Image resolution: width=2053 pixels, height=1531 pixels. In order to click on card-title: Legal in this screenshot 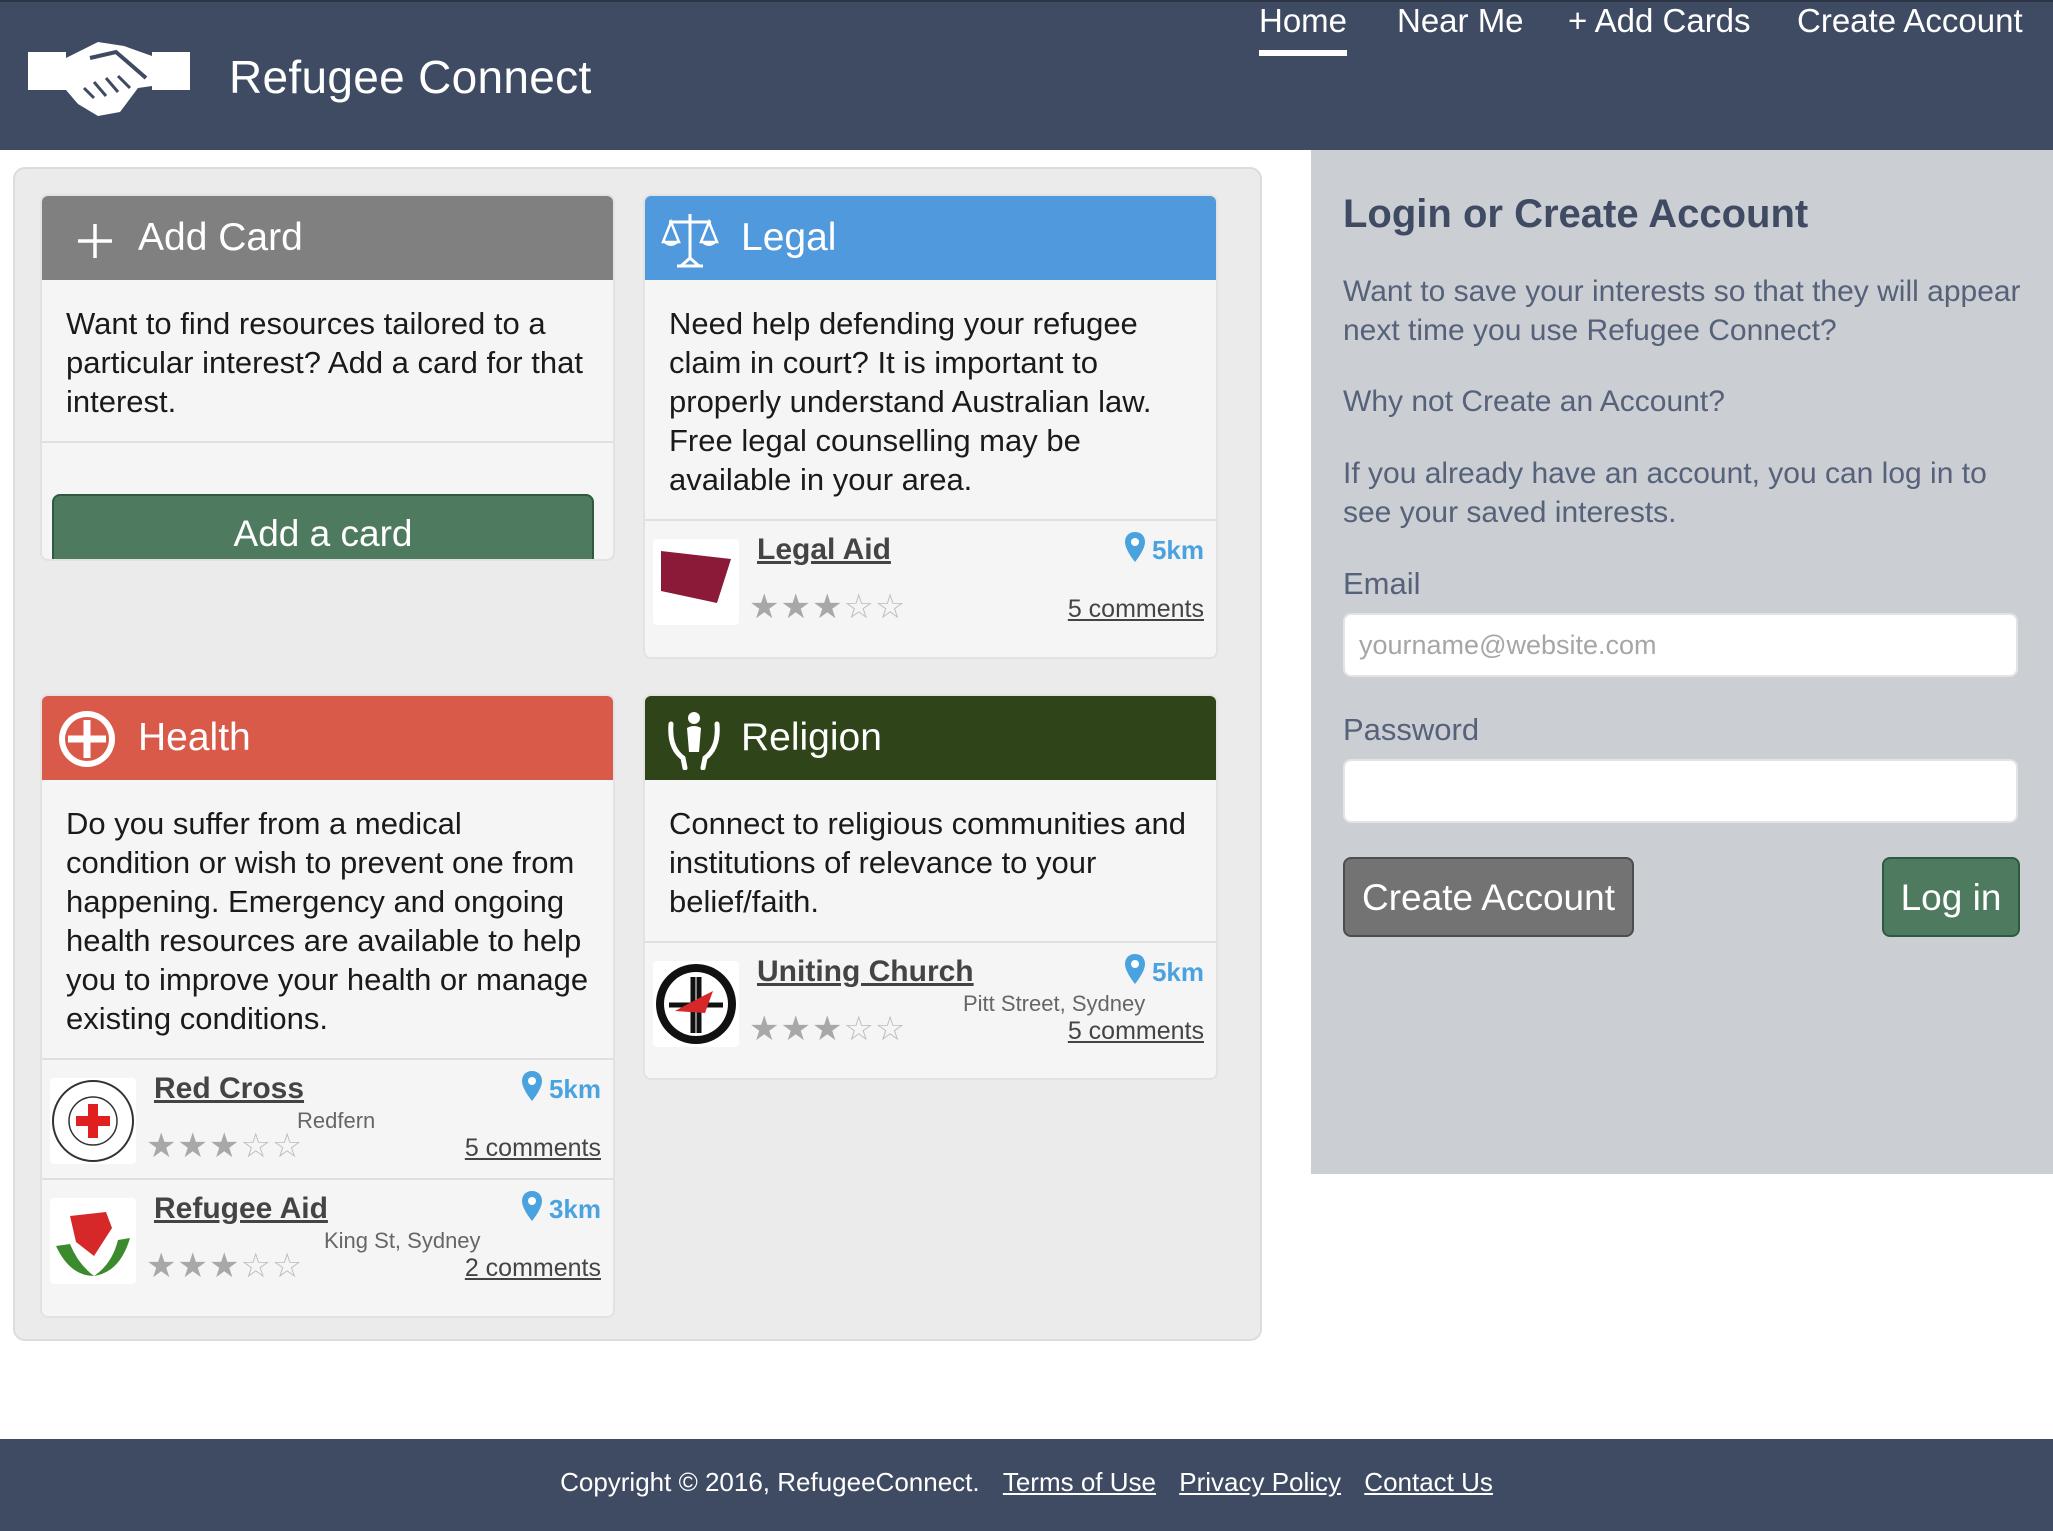, I will do `click(789, 237)`.